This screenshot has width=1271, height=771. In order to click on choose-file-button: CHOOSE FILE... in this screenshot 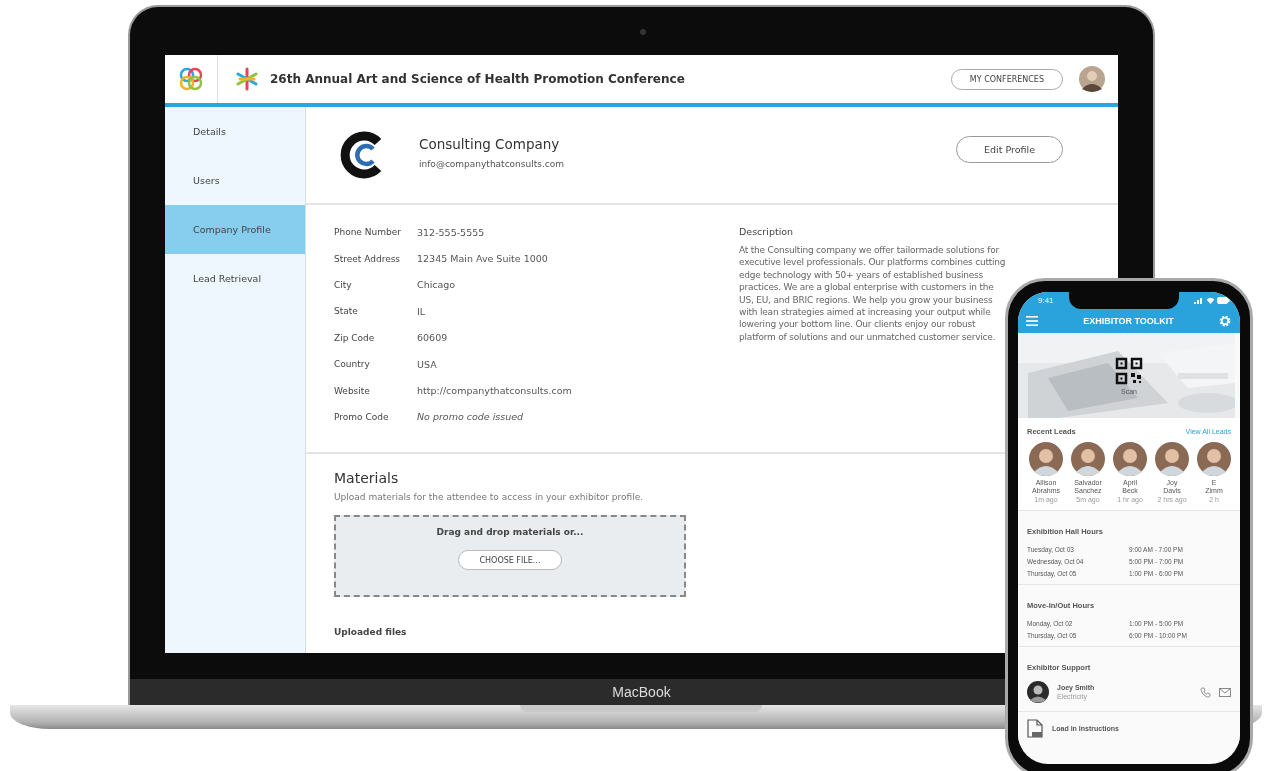, I will do `click(510, 560)`.